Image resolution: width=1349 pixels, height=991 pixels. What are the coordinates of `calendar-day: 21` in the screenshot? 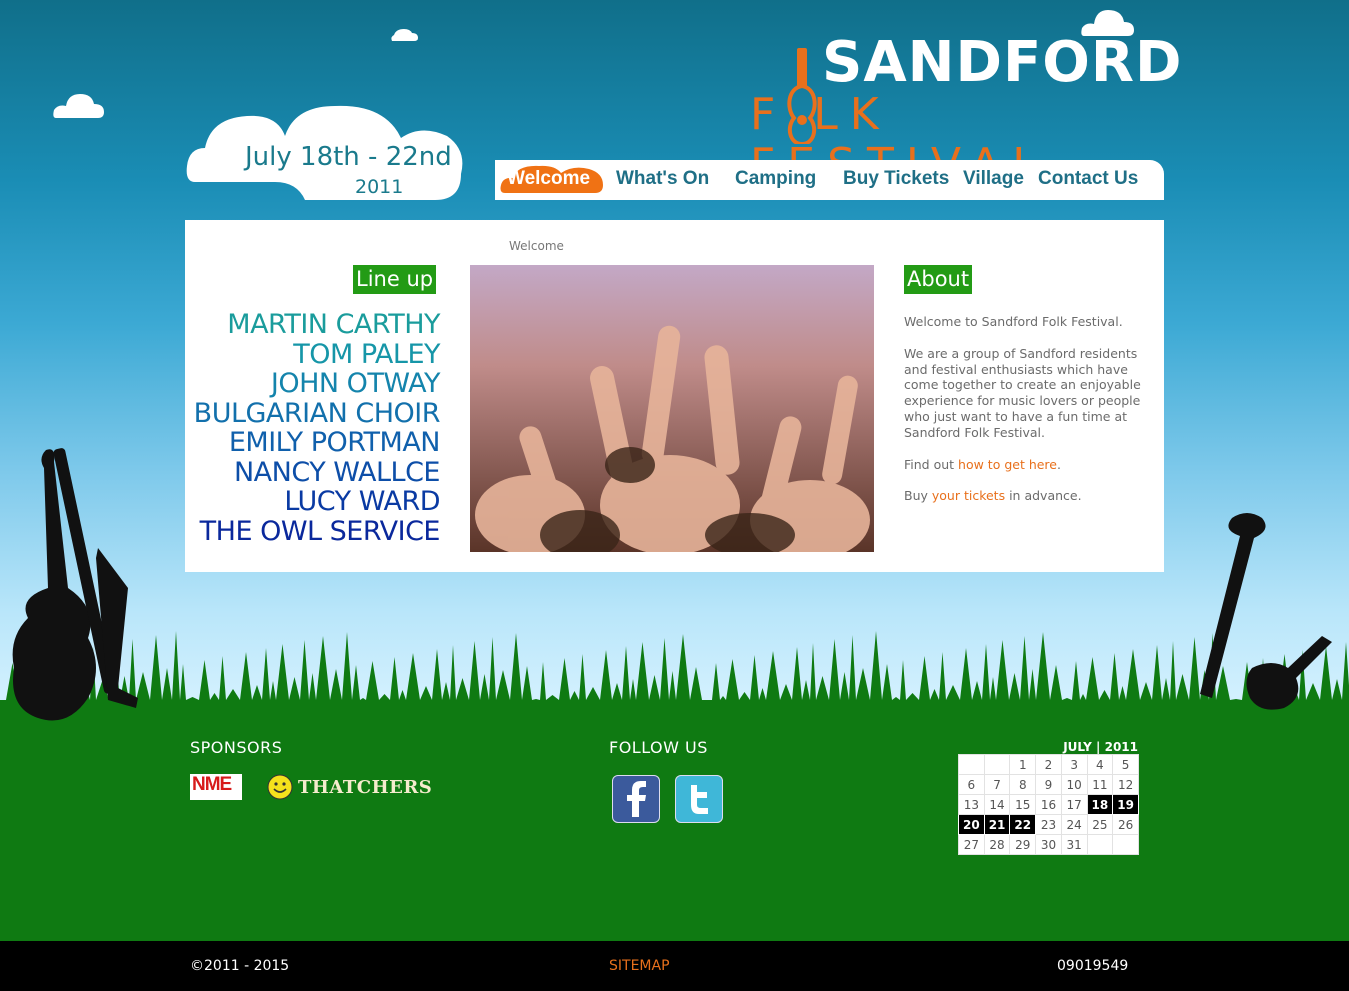 It's located at (997, 824).